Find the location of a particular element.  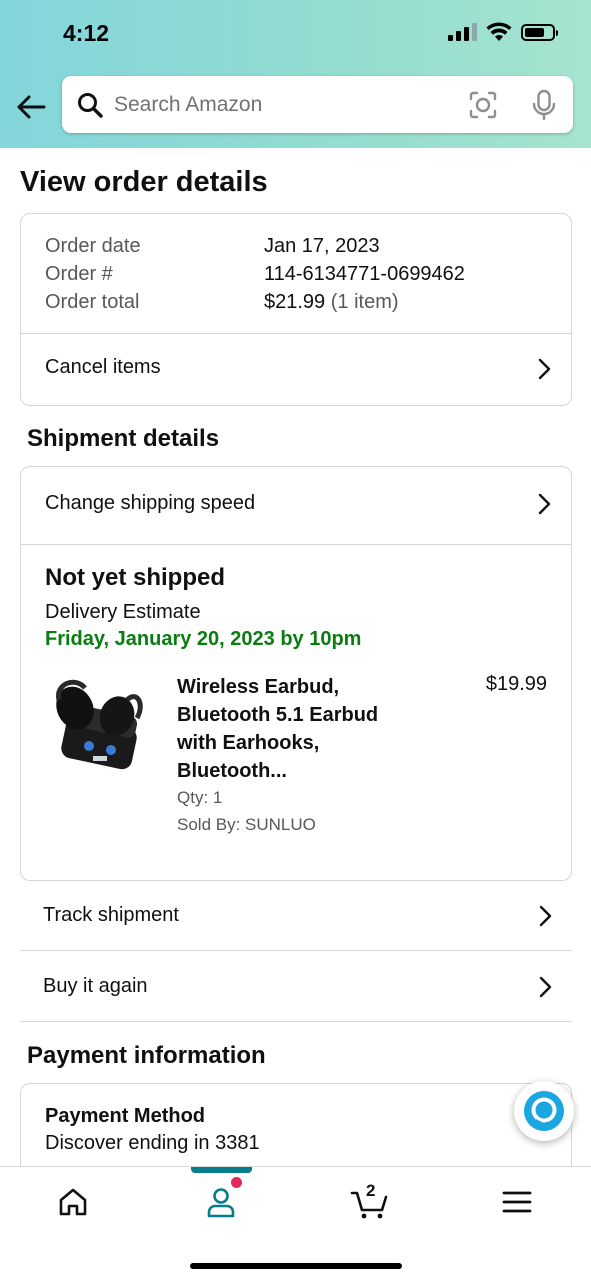

track-shipment-row: Track shipment is located at coordinates (296, 916).